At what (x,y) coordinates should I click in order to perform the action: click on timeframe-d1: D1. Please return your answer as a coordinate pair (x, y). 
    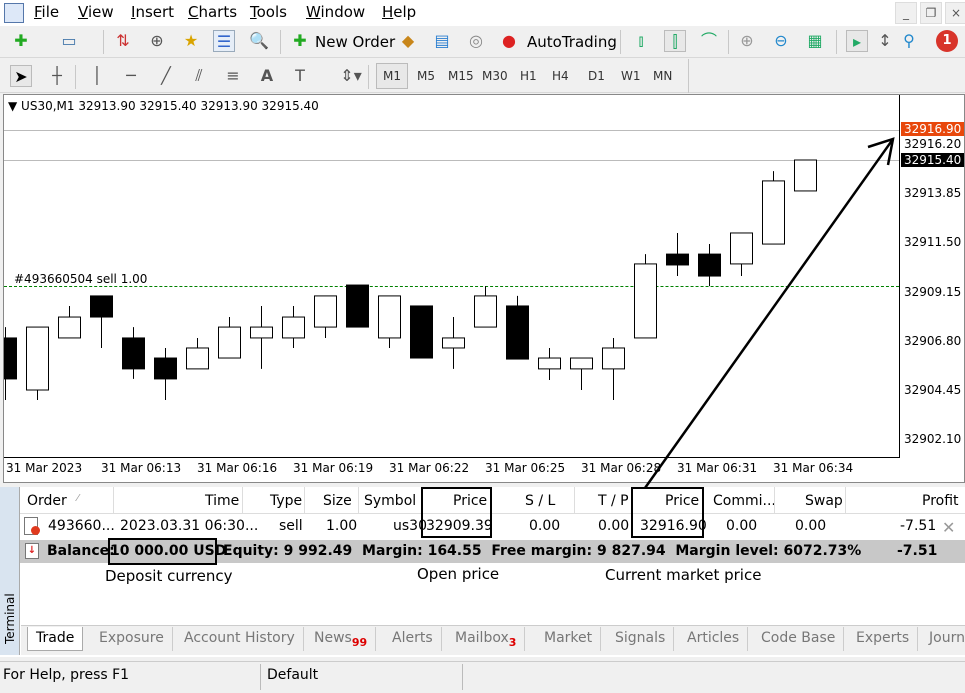
    Looking at the image, I should click on (596, 76).